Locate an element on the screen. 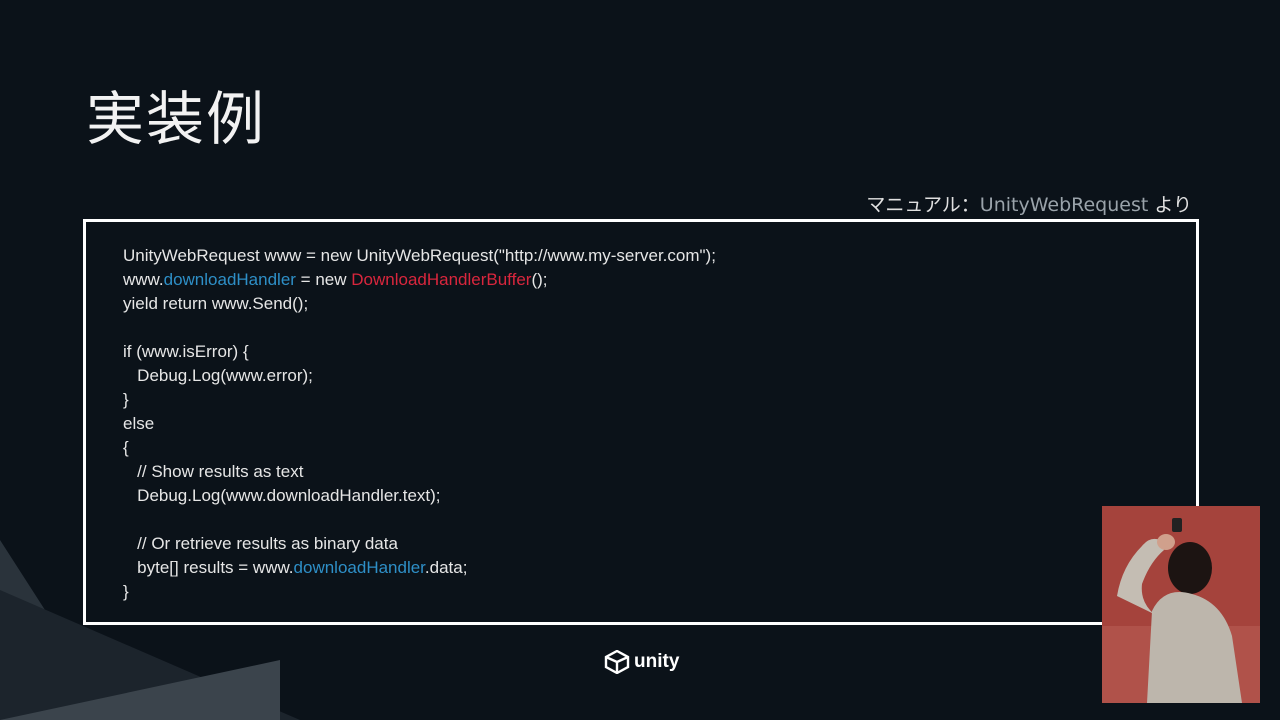 This screenshot has height=720, width=1280. code-token: (); is located at coordinates (539, 279).